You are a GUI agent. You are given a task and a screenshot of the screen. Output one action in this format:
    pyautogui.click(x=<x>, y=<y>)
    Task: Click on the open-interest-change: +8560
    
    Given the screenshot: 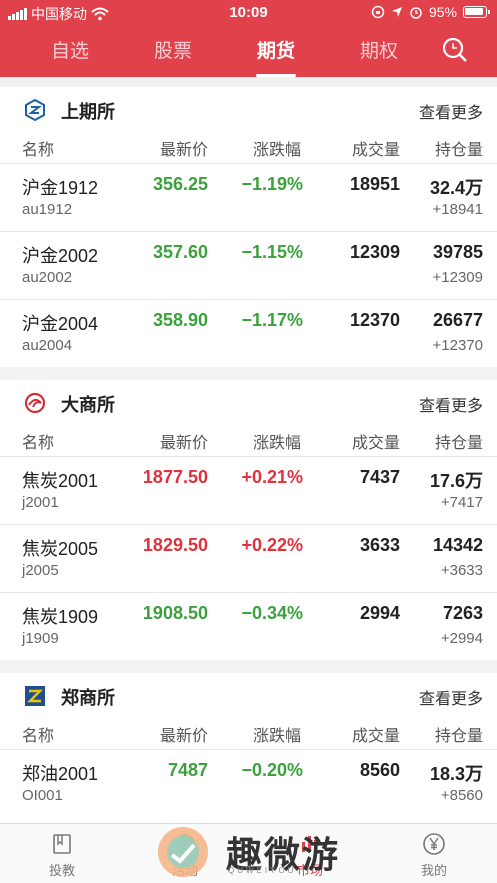 What is the action you would take?
    pyautogui.click(x=461, y=795)
    